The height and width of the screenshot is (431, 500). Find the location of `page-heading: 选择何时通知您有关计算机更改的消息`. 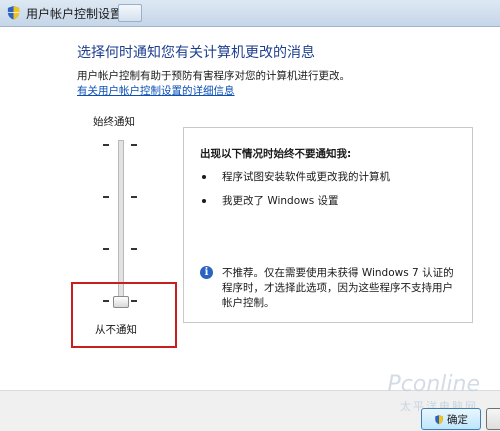

page-heading: 选择何时通知您有关计算机更改的消息 is located at coordinates (196, 53).